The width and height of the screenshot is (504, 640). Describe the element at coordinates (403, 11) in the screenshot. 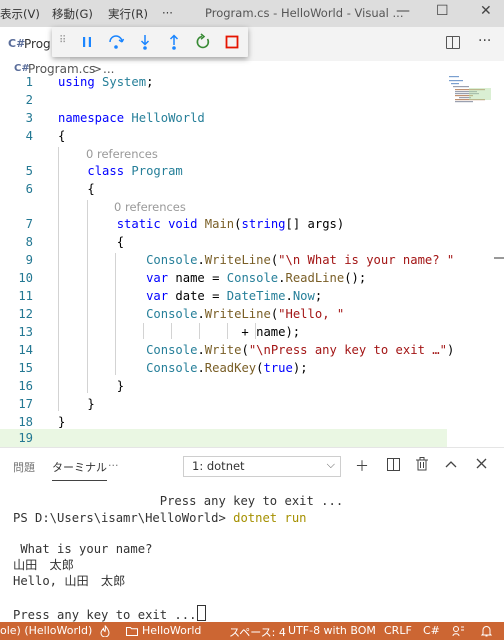

I see `minimize-button: —` at that location.